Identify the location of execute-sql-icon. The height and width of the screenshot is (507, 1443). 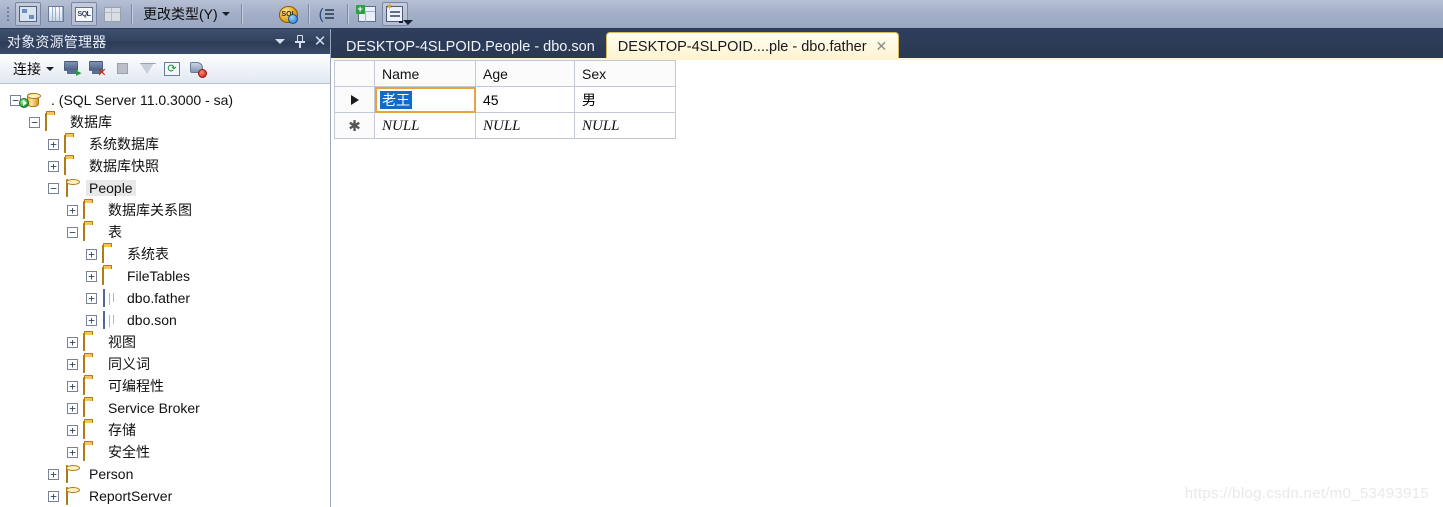
(261, 14).